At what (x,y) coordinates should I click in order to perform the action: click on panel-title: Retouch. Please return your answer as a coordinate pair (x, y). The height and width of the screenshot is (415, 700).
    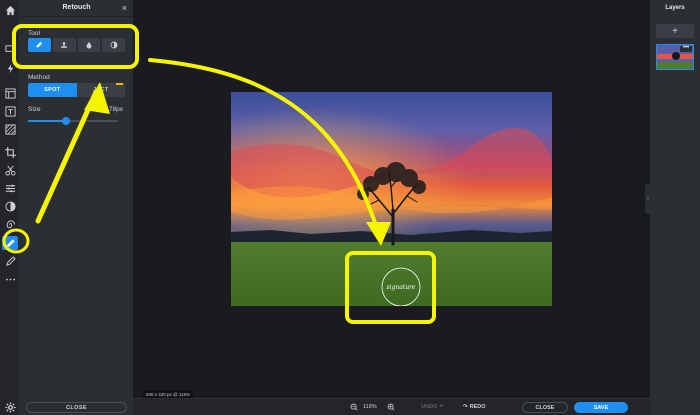
    Looking at the image, I should click on (76, 7).